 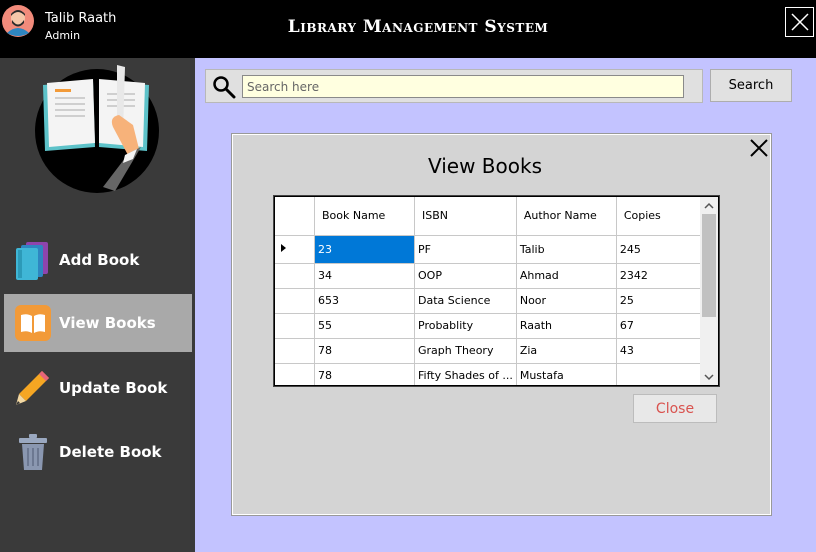 I want to click on sidebar-item-update-book: Update Book, so click(x=98, y=388).